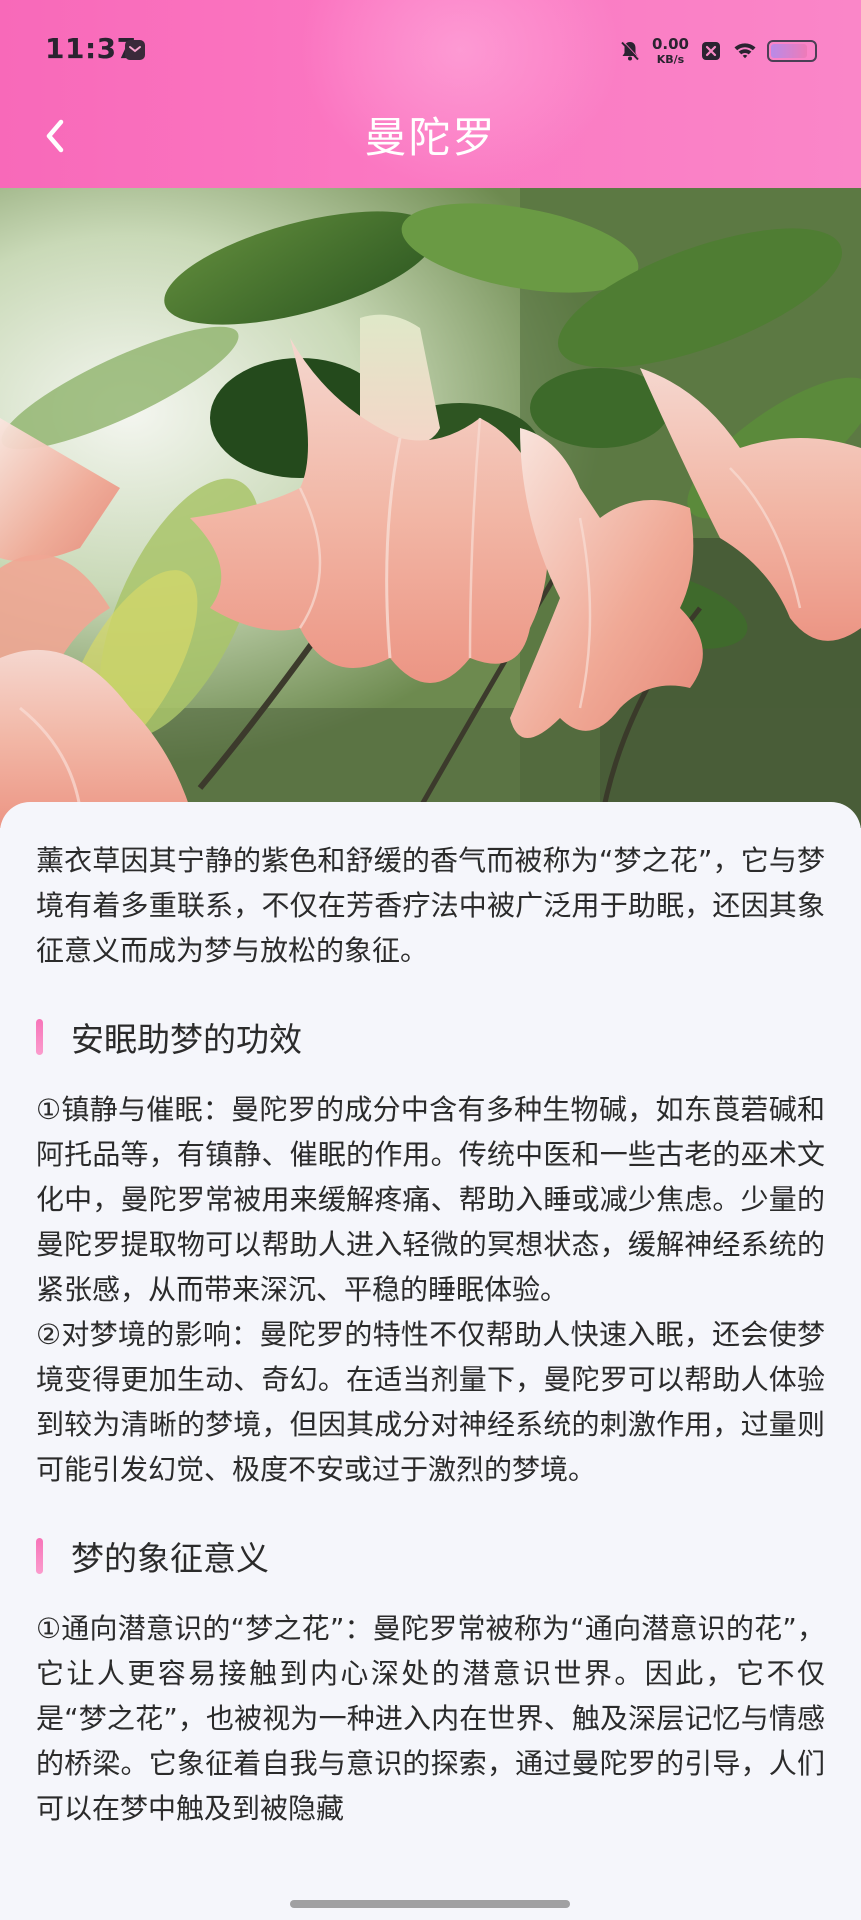 The height and width of the screenshot is (1920, 861). Describe the element at coordinates (711, 51) in the screenshot. I see `sim-off-icon` at that location.